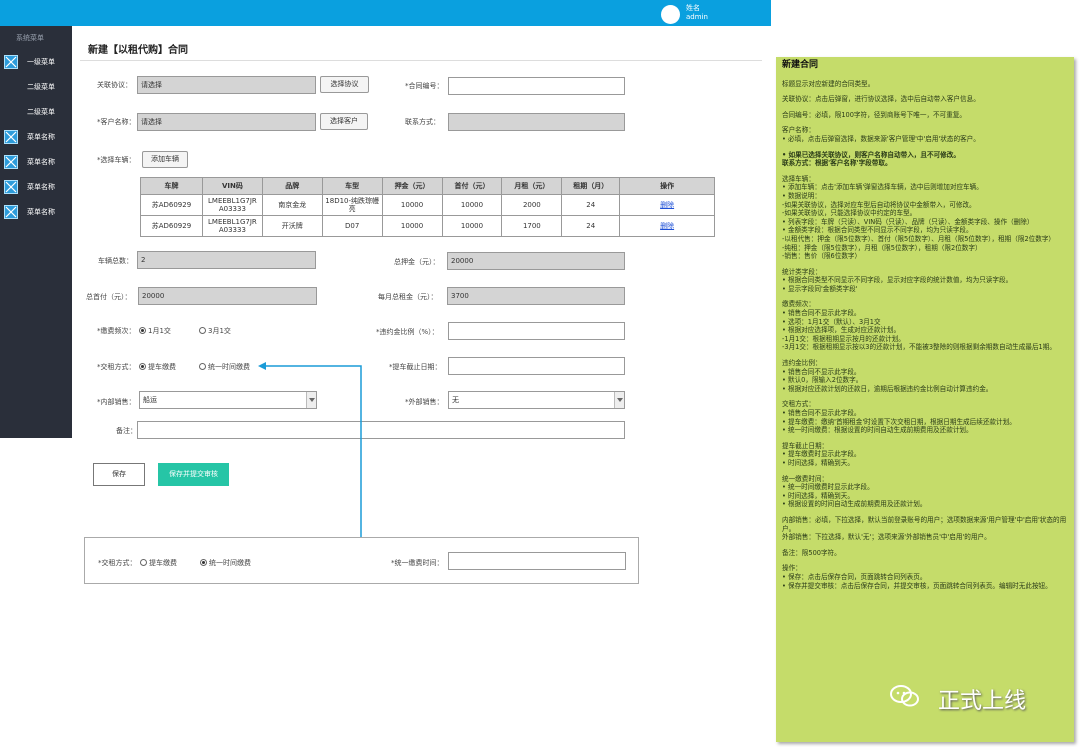 The height and width of the screenshot is (747, 1080). Describe the element at coordinates (117, 563) in the screenshot. I see `alt-rent-mode-label: *交租方式：` at that location.